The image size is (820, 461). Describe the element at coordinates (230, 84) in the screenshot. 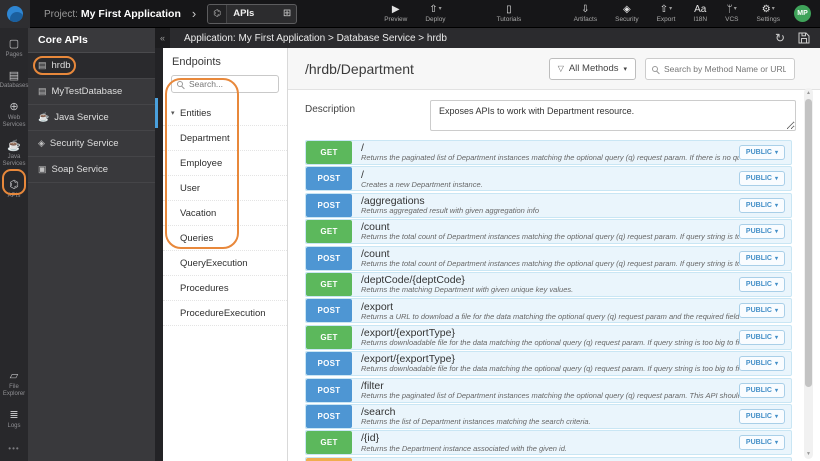

I see `endpoints-search-input` at that location.